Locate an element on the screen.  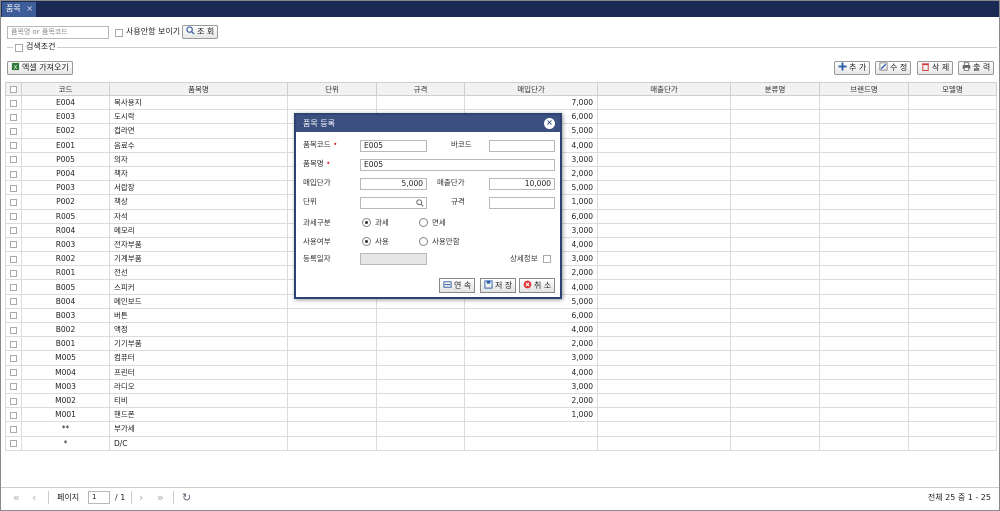
column-header: 규격 is located at coordinates (420, 89).